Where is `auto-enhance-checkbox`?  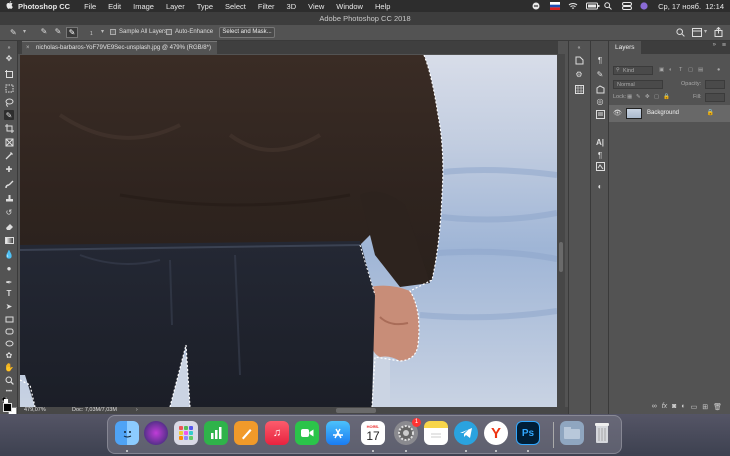
auto-enhance-checkbox is located at coordinates (169, 32).